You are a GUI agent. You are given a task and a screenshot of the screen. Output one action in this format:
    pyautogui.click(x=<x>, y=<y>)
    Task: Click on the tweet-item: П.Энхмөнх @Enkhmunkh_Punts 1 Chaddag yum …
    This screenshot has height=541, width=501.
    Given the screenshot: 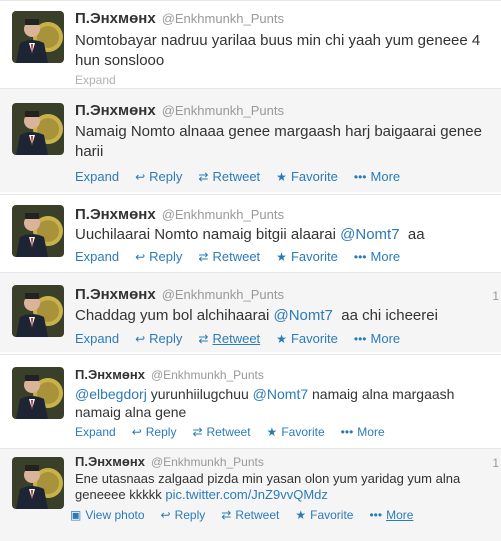 What is the action you would take?
    pyautogui.click(x=250, y=312)
    